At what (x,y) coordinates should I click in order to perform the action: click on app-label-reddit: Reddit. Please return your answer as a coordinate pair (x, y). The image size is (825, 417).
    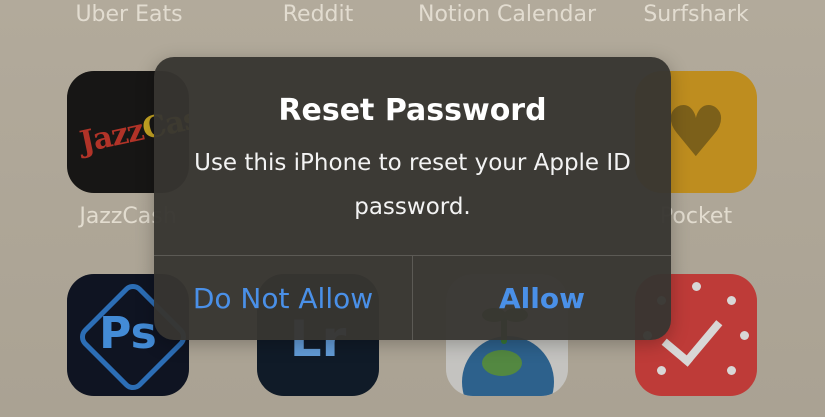
    Looking at the image, I should click on (318, 14).